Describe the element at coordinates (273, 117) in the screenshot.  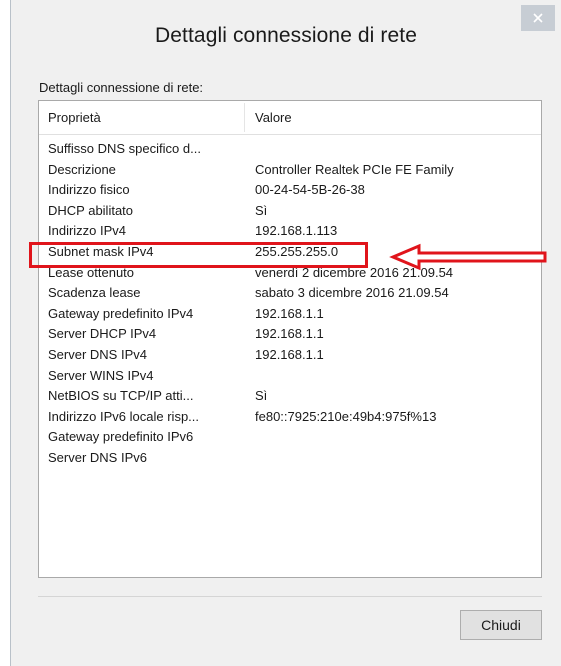
I see `column-header-value: Valore` at that location.